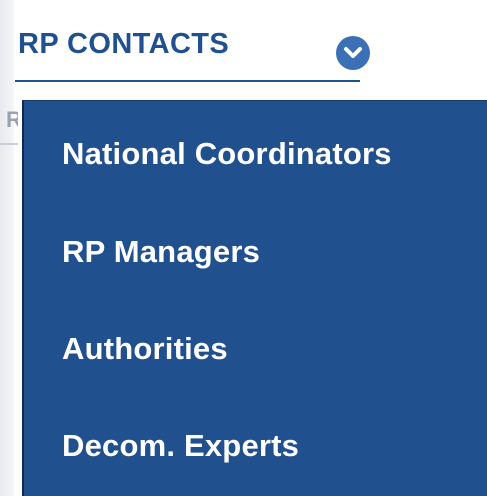 The image size is (487, 496). I want to click on menu-item-decom-experts: Decom. Experts, so click(180, 446).